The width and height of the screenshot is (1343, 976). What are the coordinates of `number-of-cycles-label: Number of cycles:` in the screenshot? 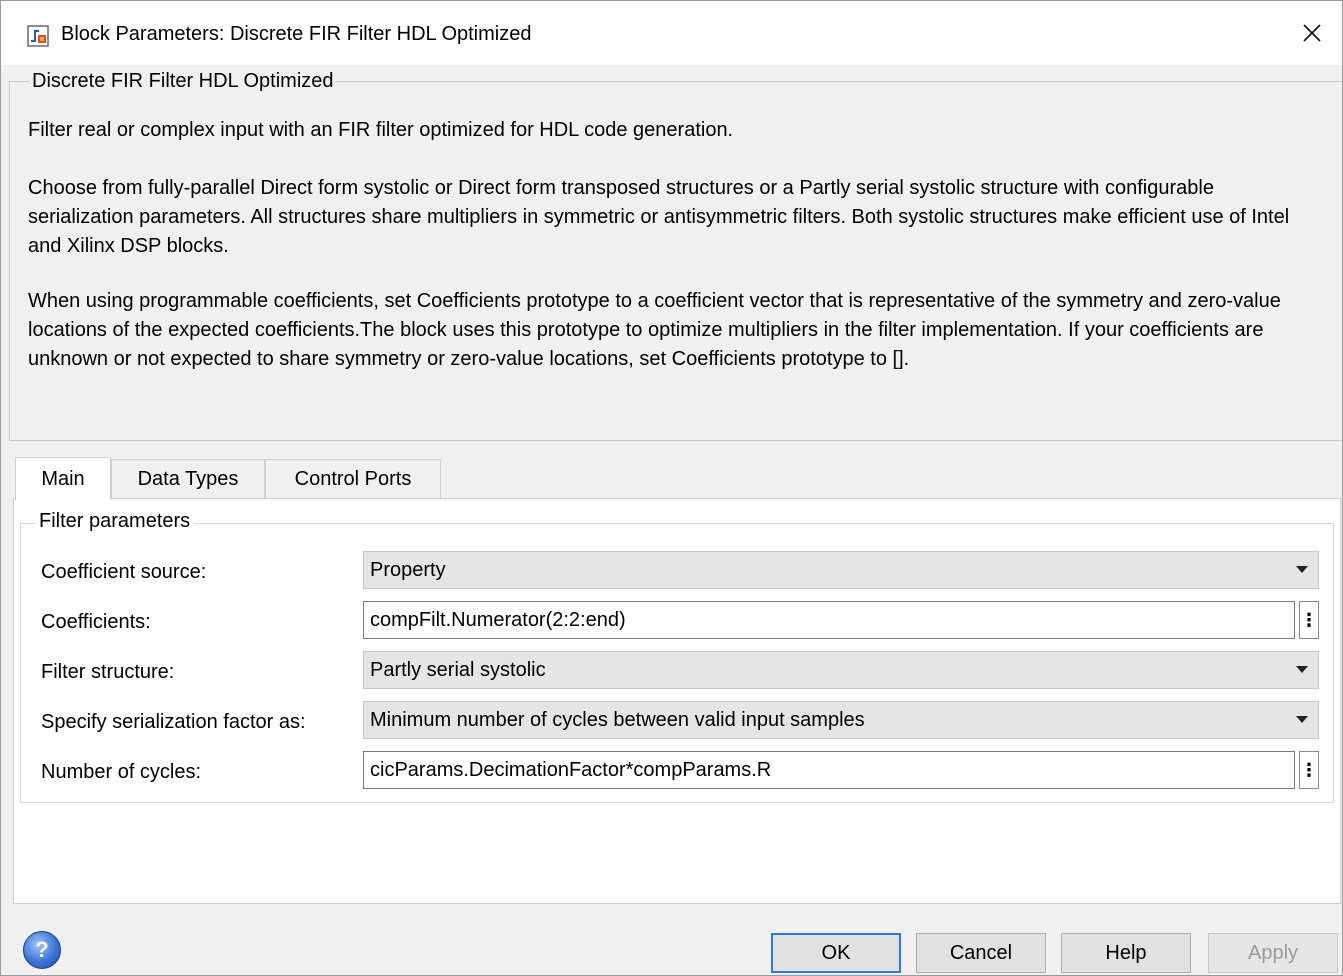 It's located at (121, 772).